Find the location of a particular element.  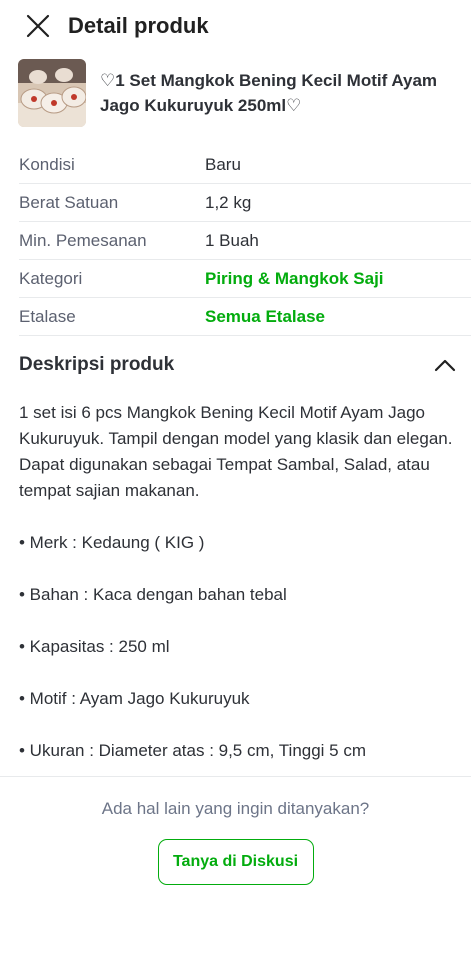

bullet-bahan: • Bahan : Kaca dengan bahan tebal is located at coordinates (153, 594).